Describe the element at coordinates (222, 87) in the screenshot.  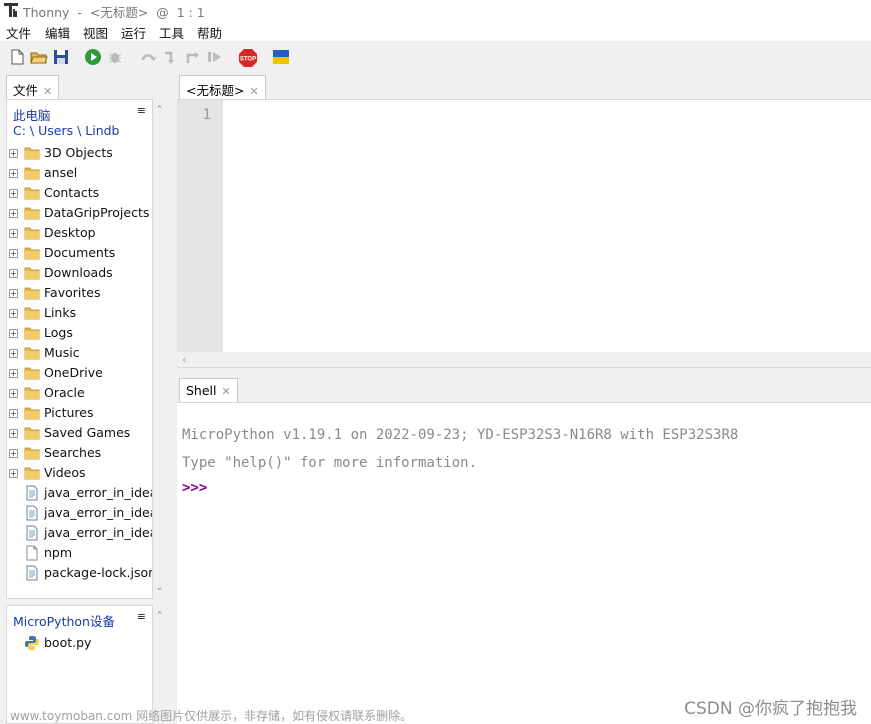
I see `tab-untitled: <无标题> ✕` at that location.